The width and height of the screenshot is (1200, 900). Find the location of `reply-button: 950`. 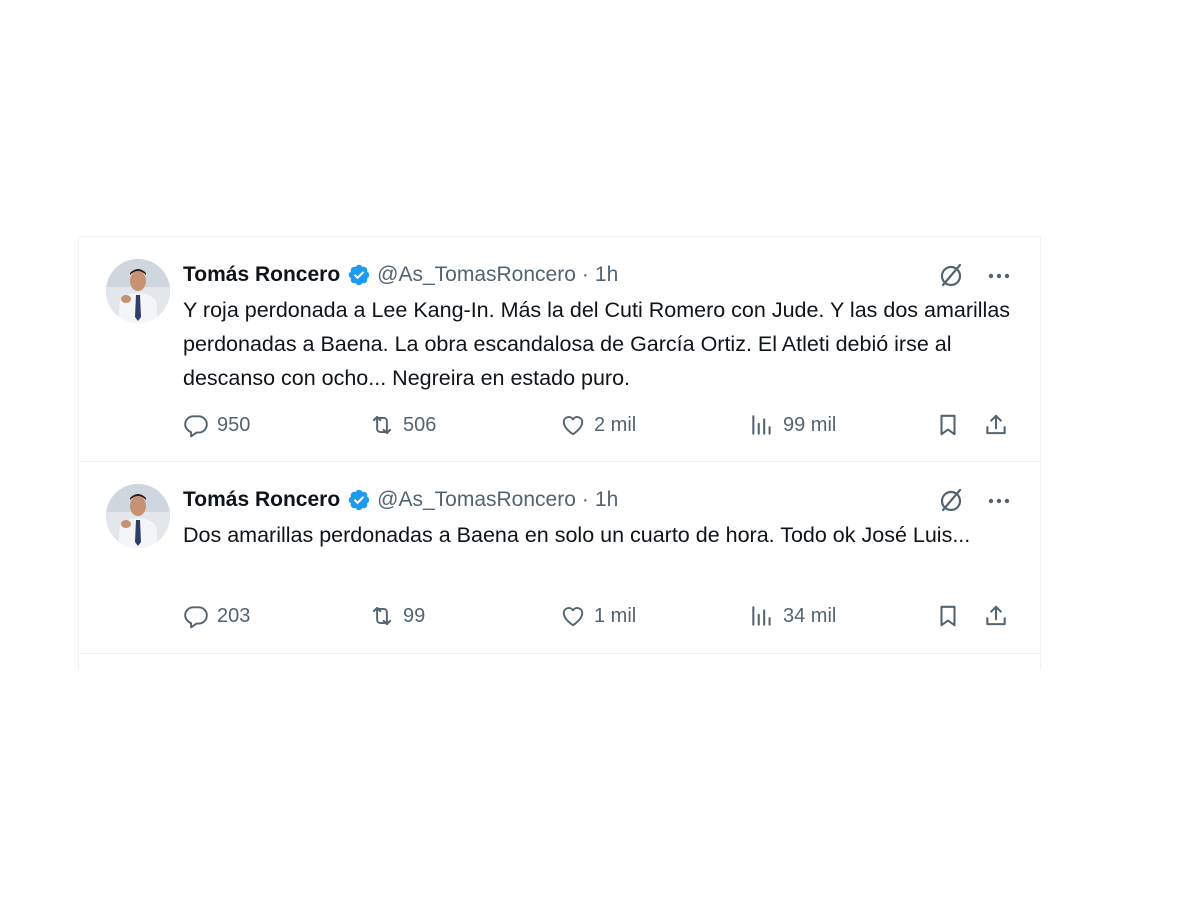

reply-button: 950 is located at coordinates (216, 425).